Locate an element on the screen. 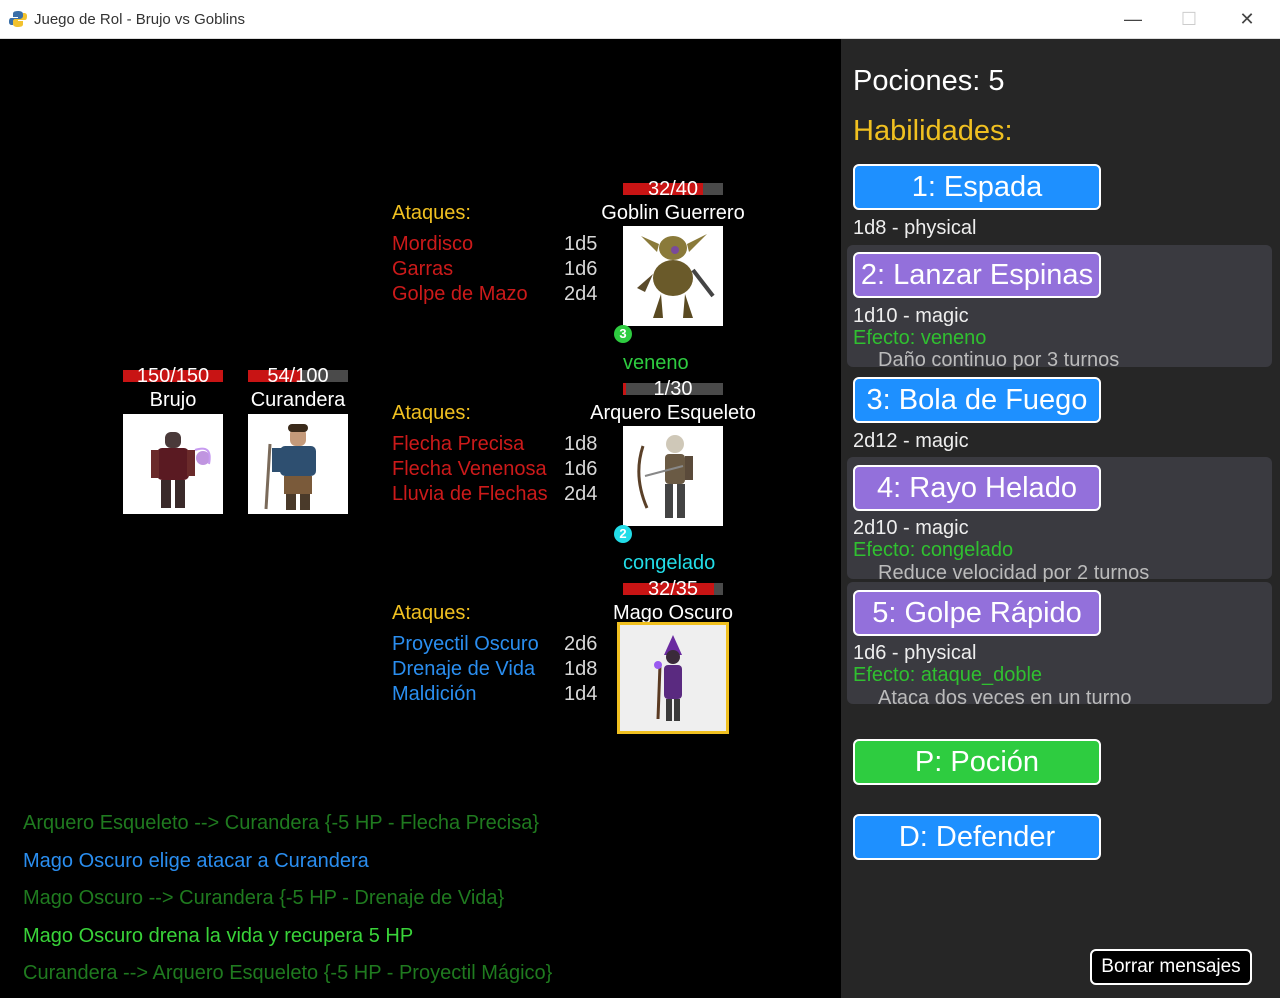  skills-title: Habilidades: is located at coordinates (933, 131).